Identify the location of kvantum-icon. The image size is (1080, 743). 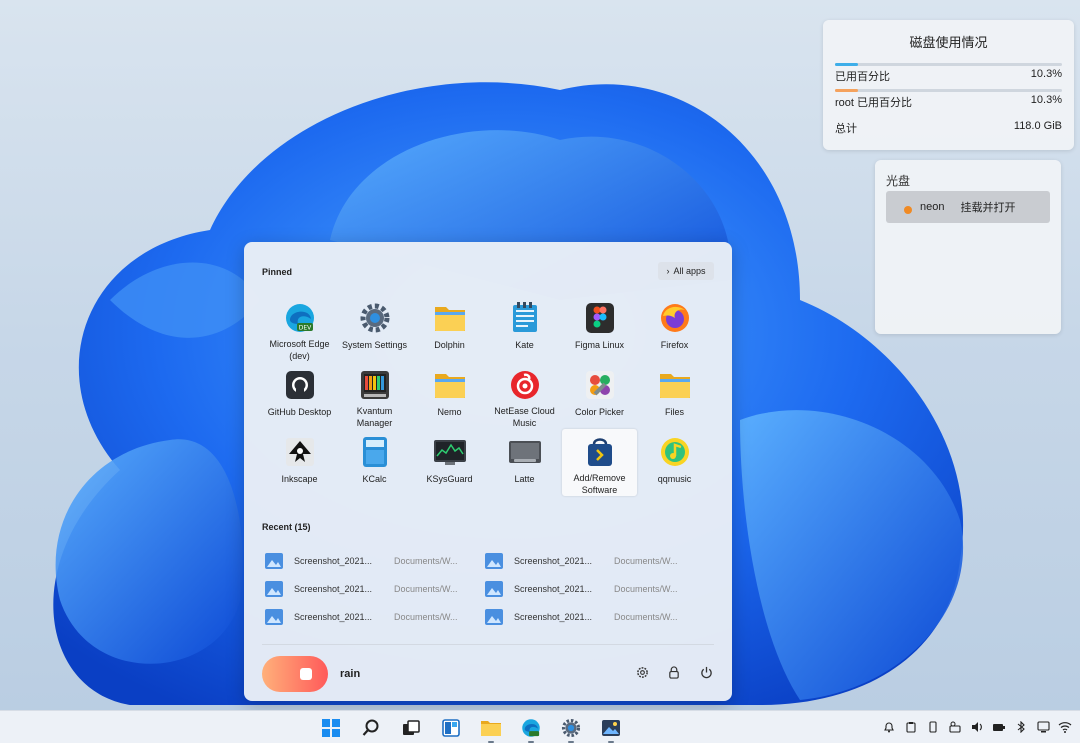
(375, 384).